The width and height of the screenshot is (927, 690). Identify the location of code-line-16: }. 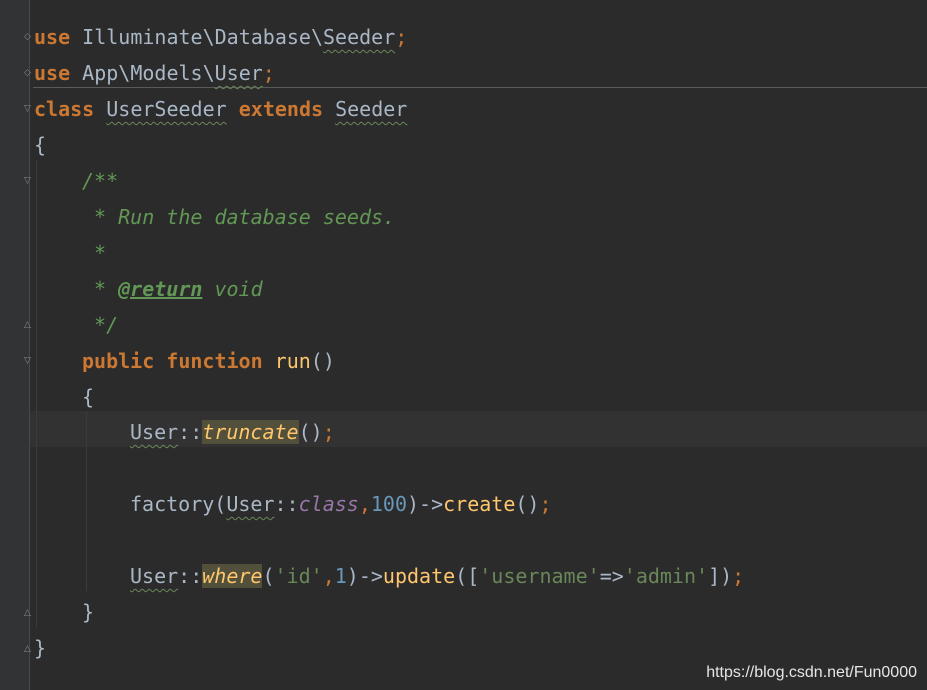
(40, 648).